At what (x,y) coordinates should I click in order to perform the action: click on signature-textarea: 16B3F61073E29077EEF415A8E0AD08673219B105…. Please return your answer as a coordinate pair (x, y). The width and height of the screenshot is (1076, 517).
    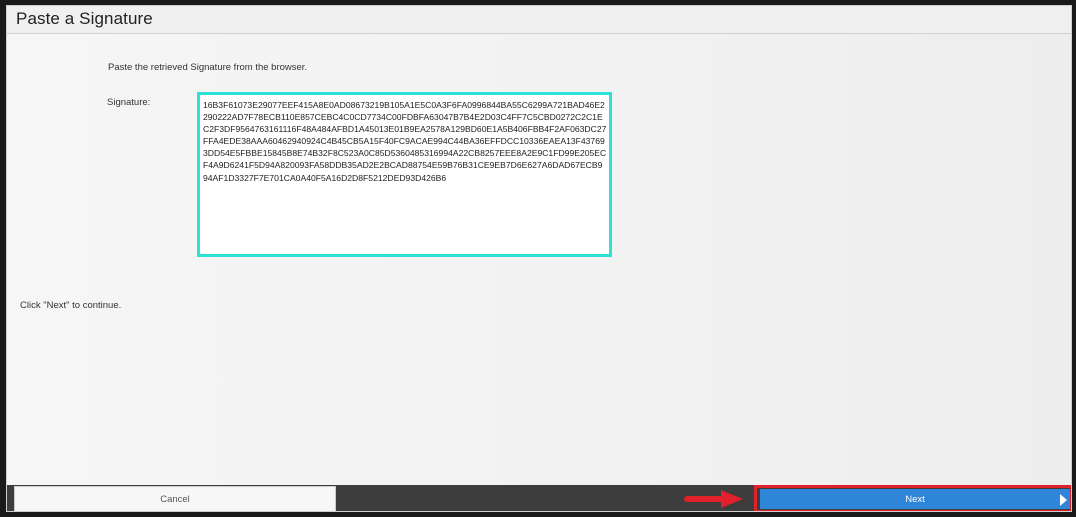
    Looking at the image, I should click on (404, 174).